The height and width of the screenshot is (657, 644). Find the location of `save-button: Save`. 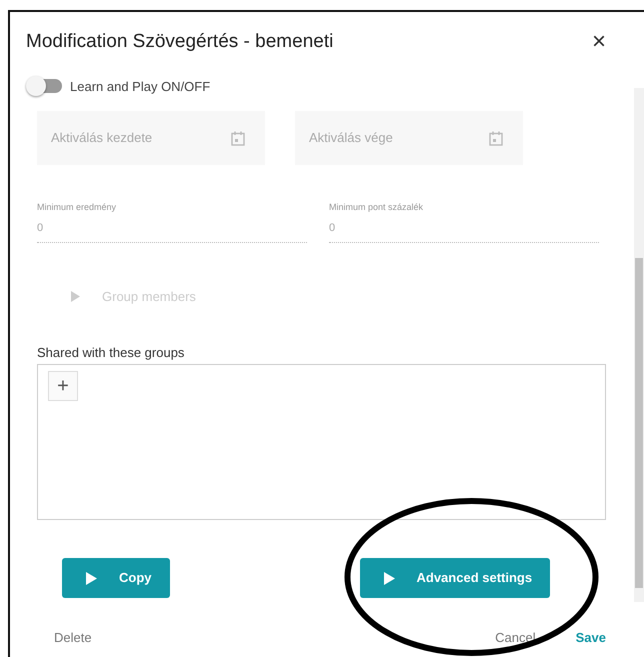

save-button: Save is located at coordinates (591, 638).